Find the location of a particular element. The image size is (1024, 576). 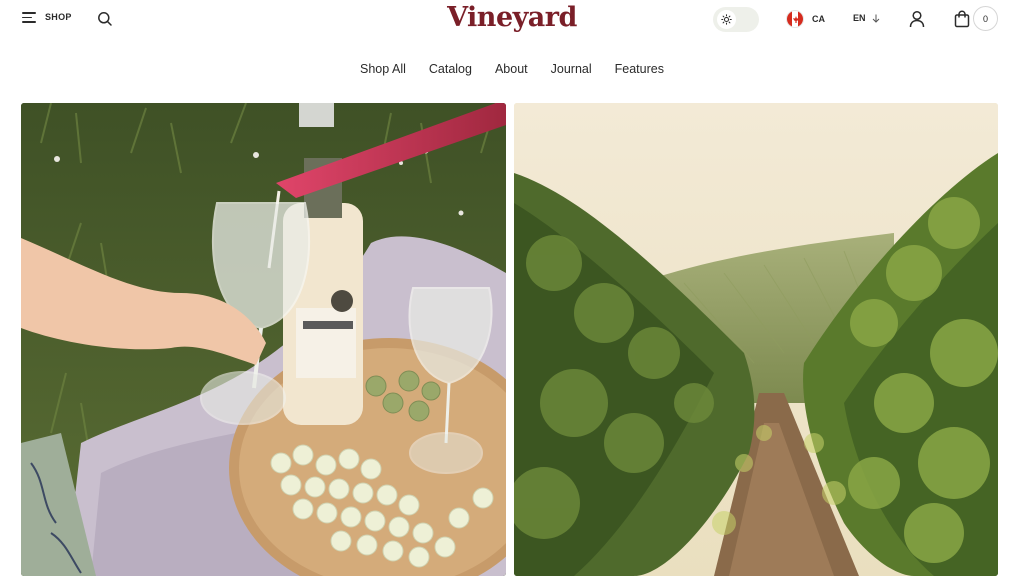

nav-item-about: About is located at coordinates (511, 69).